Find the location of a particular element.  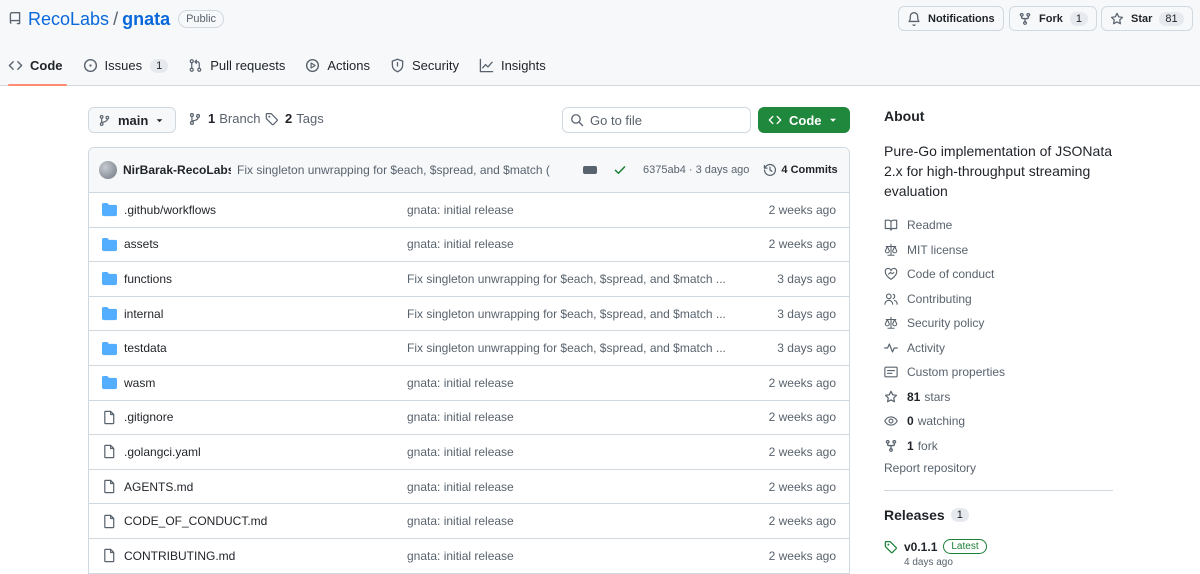

code-button: Code is located at coordinates (804, 120).